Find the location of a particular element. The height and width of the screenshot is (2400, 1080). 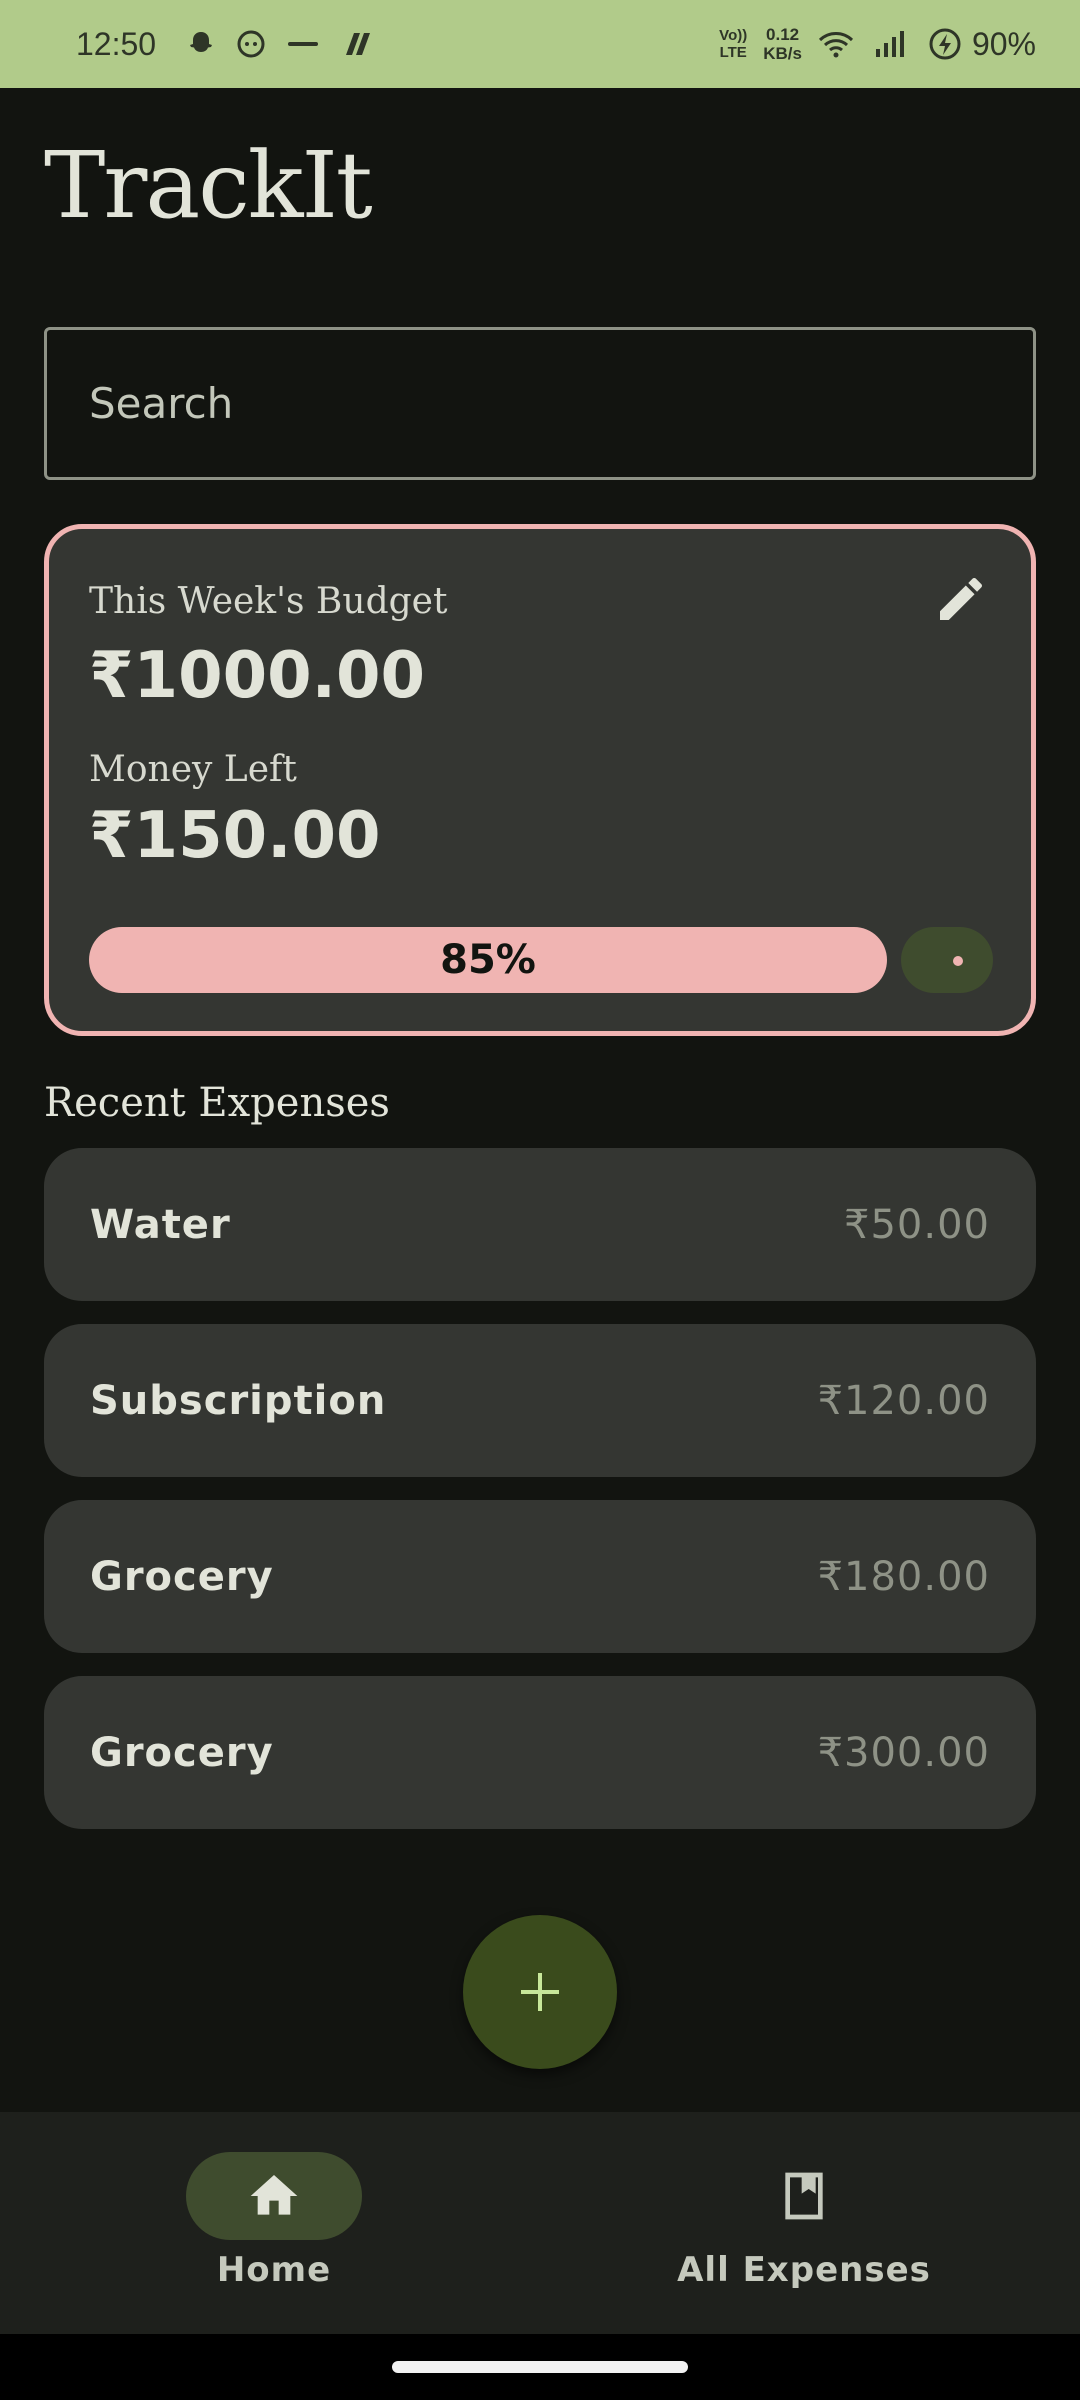

app-icon is located at coordinates (357, 44).